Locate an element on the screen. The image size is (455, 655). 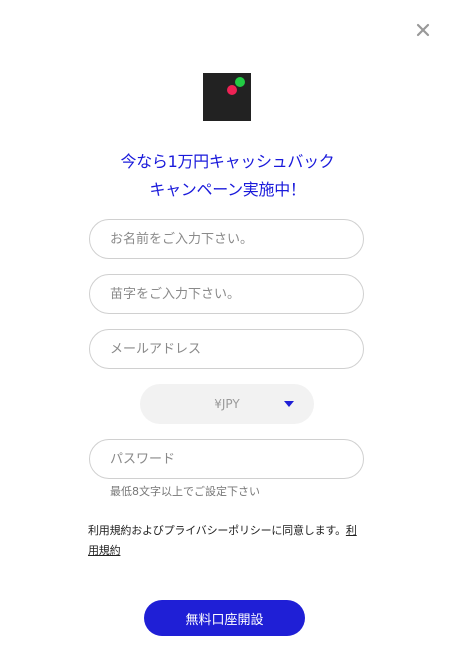
password-hint: 最低8文字以上でご設定下さい is located at coordinates (185, 491).